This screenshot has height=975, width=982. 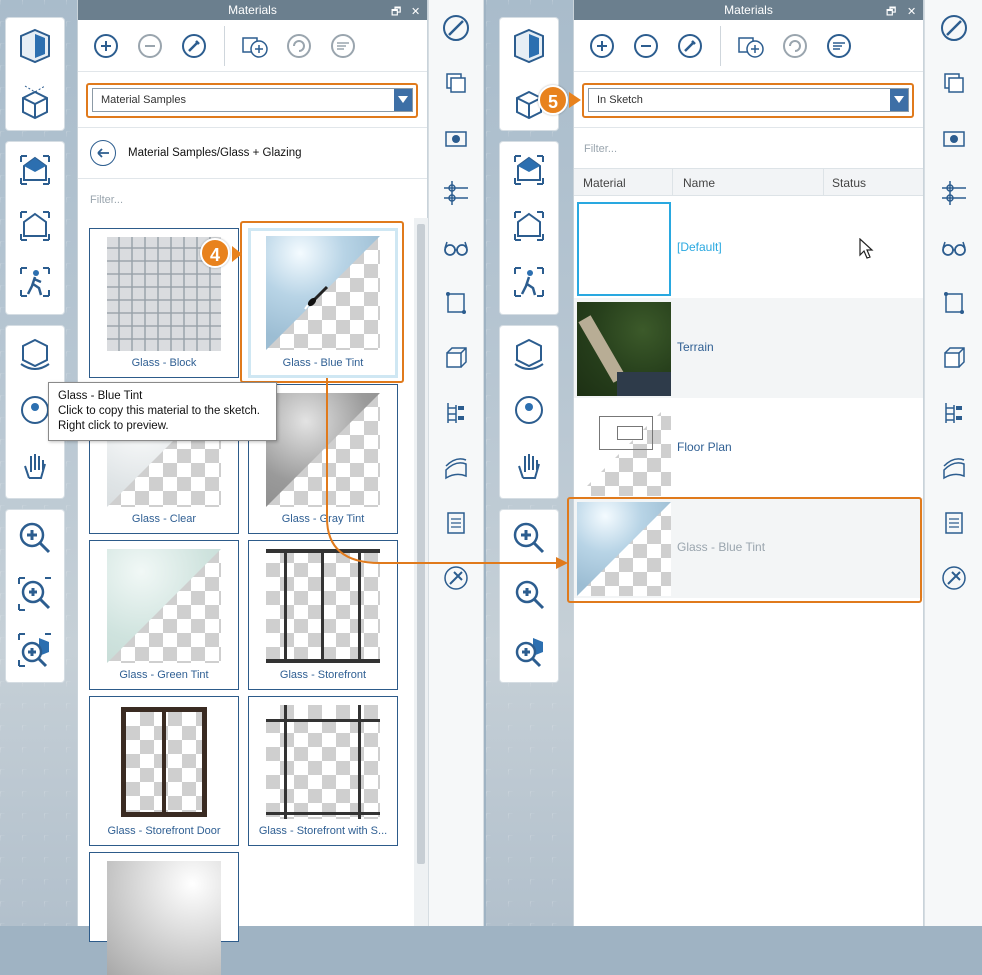 I want to click on column-divider, so click(x=672, y=182).